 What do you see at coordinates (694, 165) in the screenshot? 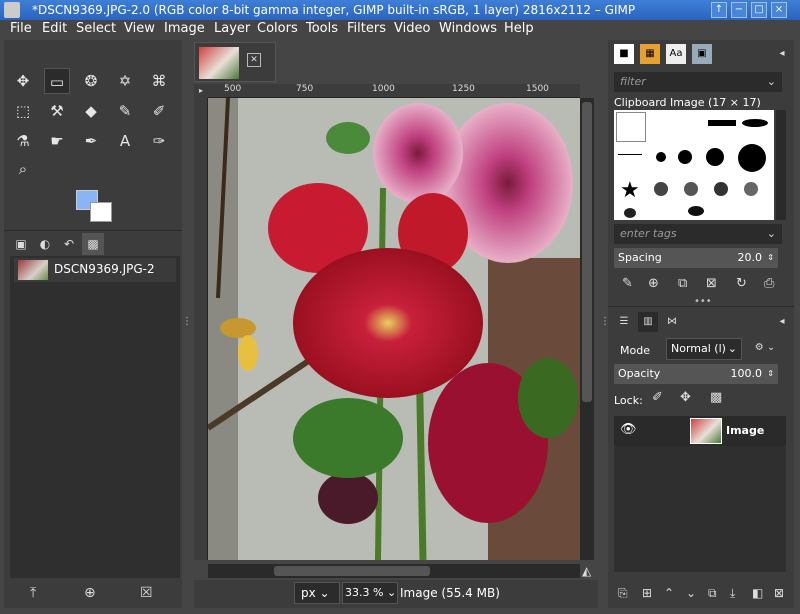
I see `brush-grid: ★` at bounding box center [694, 165].